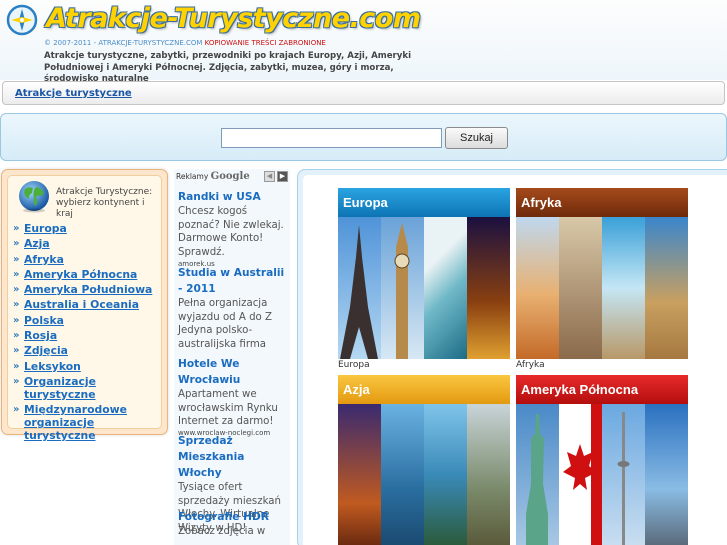  What do you see at coordinates (234, 281) in the screenshot?
I see `ad-title: Studia w Australii - 2011` at bounding box center [234, 281].